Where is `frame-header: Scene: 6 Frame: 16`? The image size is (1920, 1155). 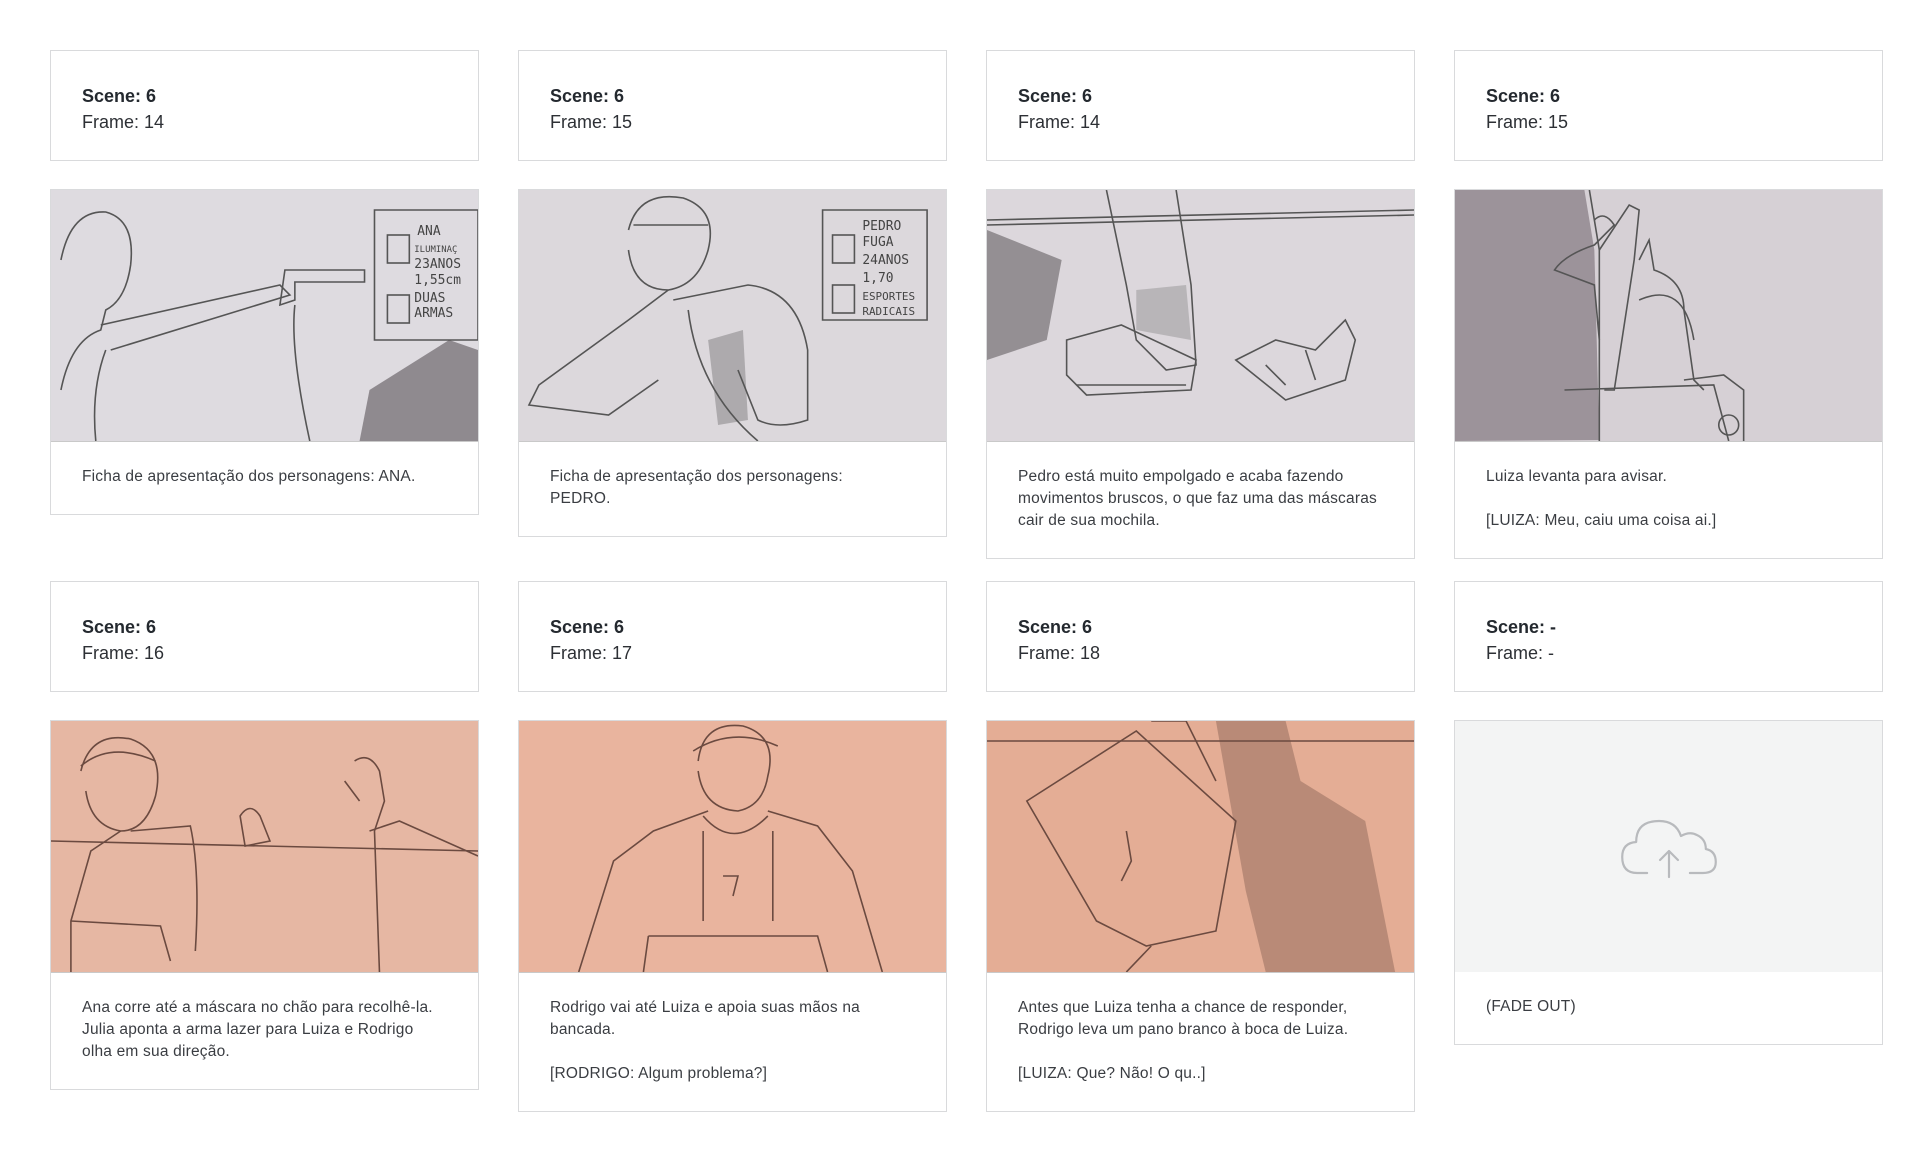 frame-header: Scene: 6 Frame: 16 is located at coordinates (264, 636).